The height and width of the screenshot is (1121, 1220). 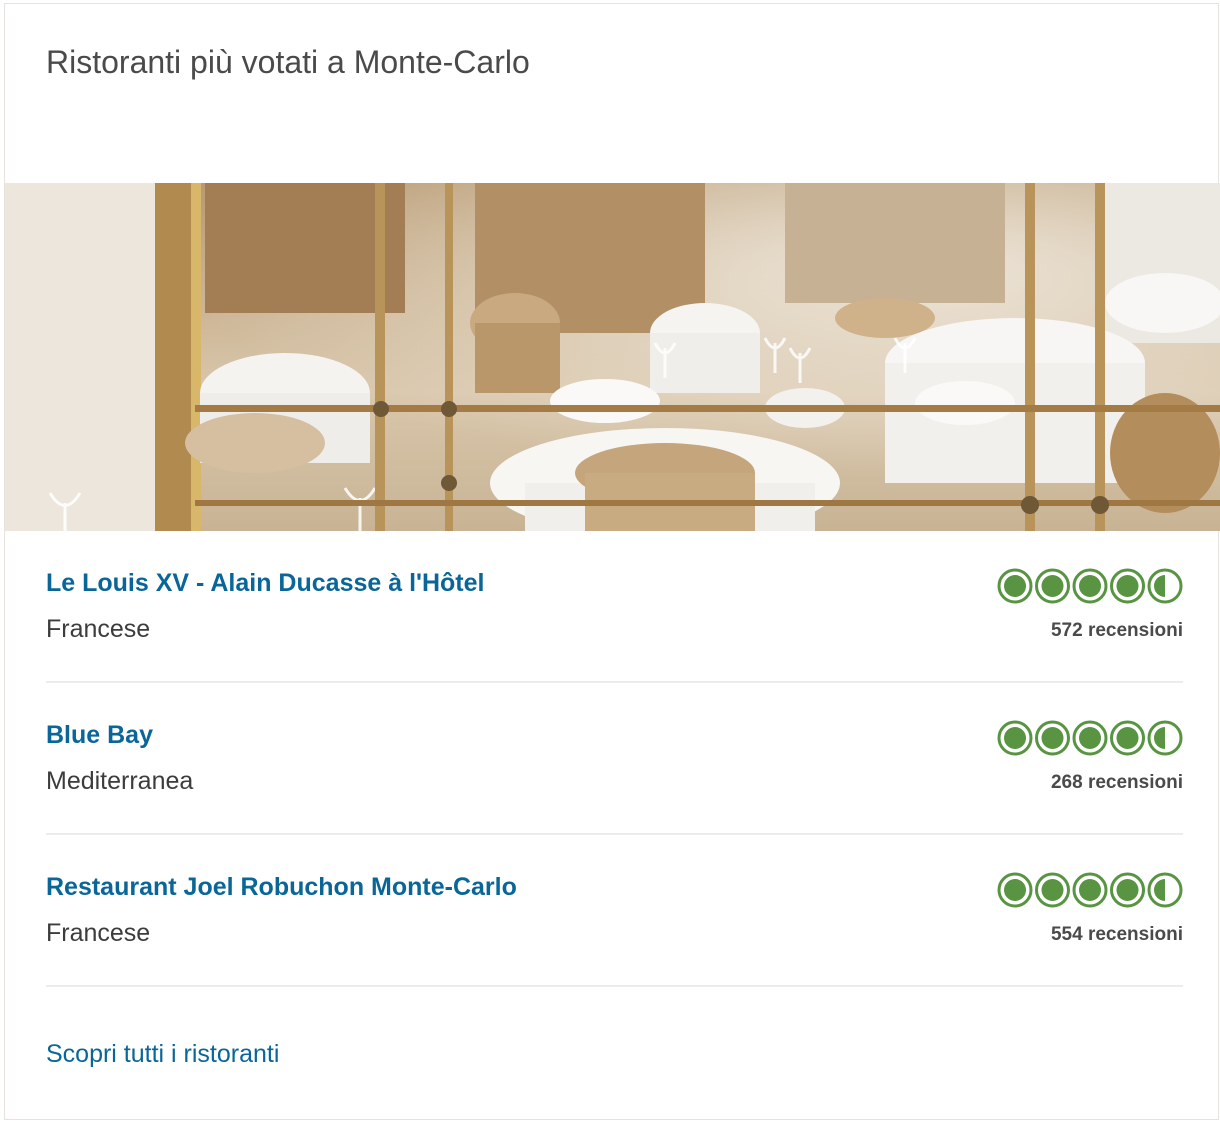 I want to click on review-count-link: 268 recensioni, so click(x=1117, y=783).